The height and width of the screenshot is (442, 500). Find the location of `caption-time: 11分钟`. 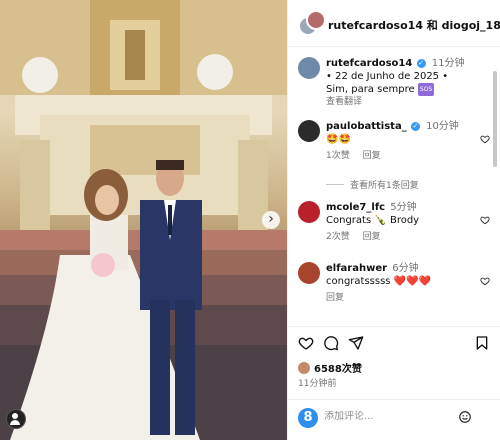

caption-time: 11分钟 is located at coordinates (448, 63).